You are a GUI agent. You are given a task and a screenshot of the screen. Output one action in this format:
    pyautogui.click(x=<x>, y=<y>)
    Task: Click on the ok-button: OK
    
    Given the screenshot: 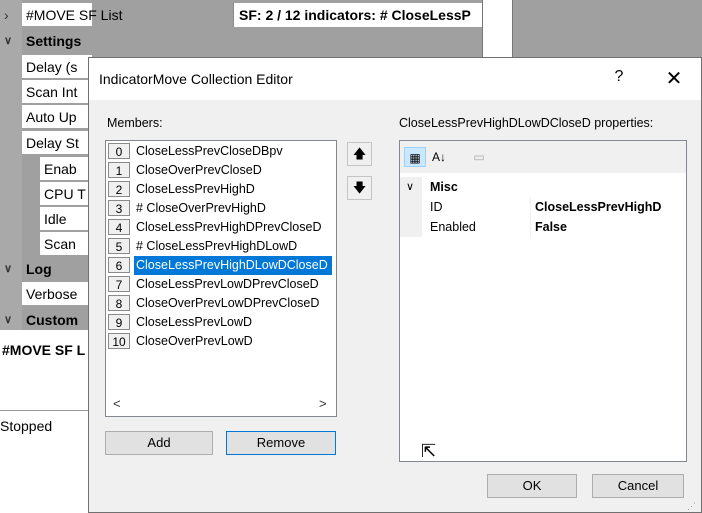 What is the action you would take?
    pyautogui.click(x=532, y=486)
    